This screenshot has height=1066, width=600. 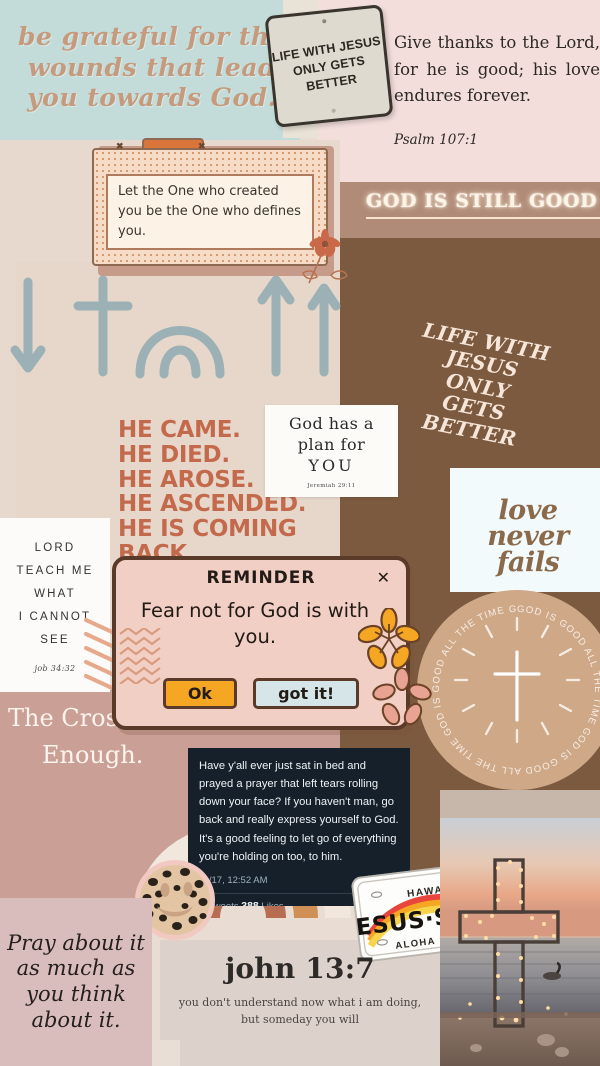 I want to click on john-heading: john 13:7, so click(x=300, y=968).